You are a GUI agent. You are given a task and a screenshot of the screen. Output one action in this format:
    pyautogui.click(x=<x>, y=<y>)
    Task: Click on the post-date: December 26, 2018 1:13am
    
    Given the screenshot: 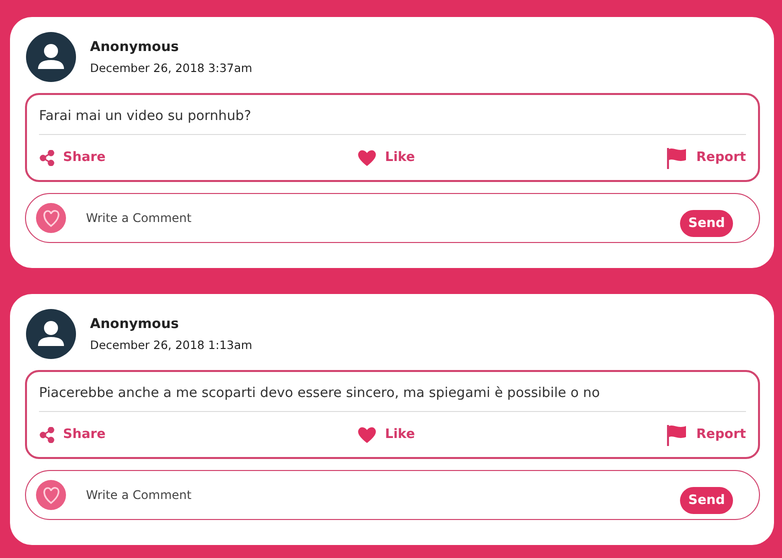 What is the action you would take?
    pyautogui.click(x=171, y=345)
    